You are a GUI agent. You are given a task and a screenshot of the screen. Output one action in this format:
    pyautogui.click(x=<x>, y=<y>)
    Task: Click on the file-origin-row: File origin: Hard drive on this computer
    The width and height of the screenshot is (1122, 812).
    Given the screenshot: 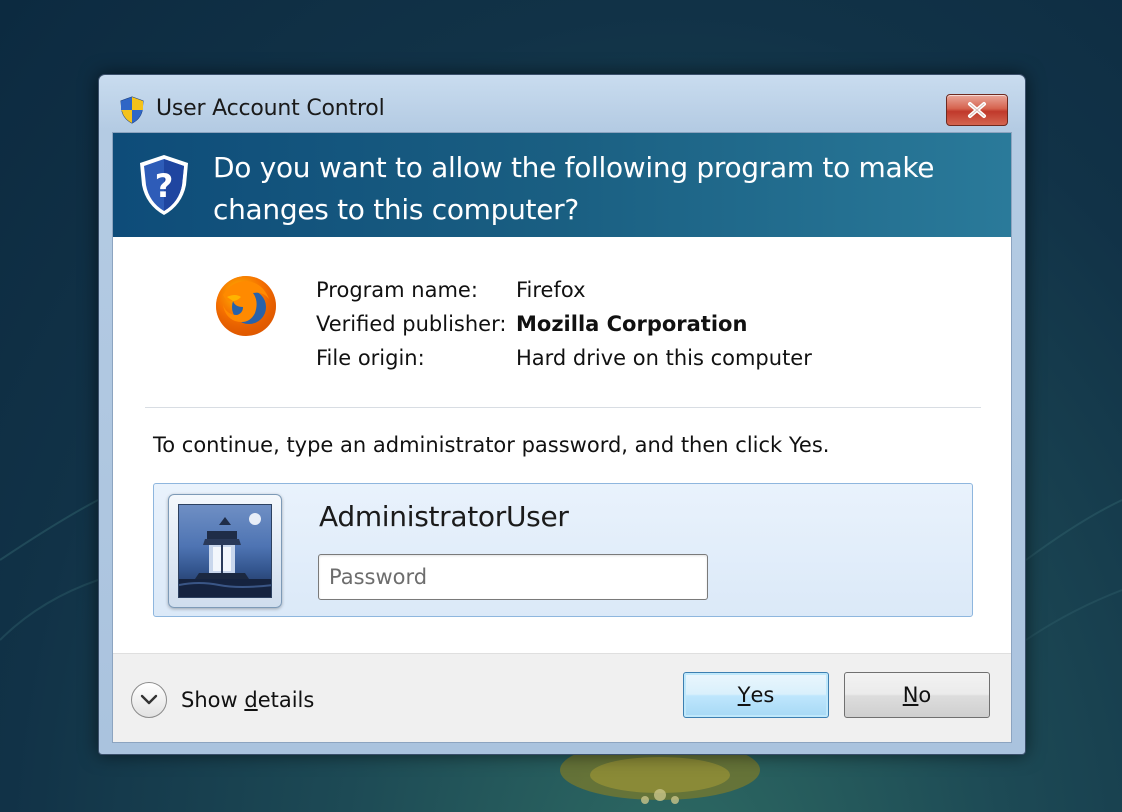 What is the action you would take?
    pyautogui.click(x=564, y=358)
    